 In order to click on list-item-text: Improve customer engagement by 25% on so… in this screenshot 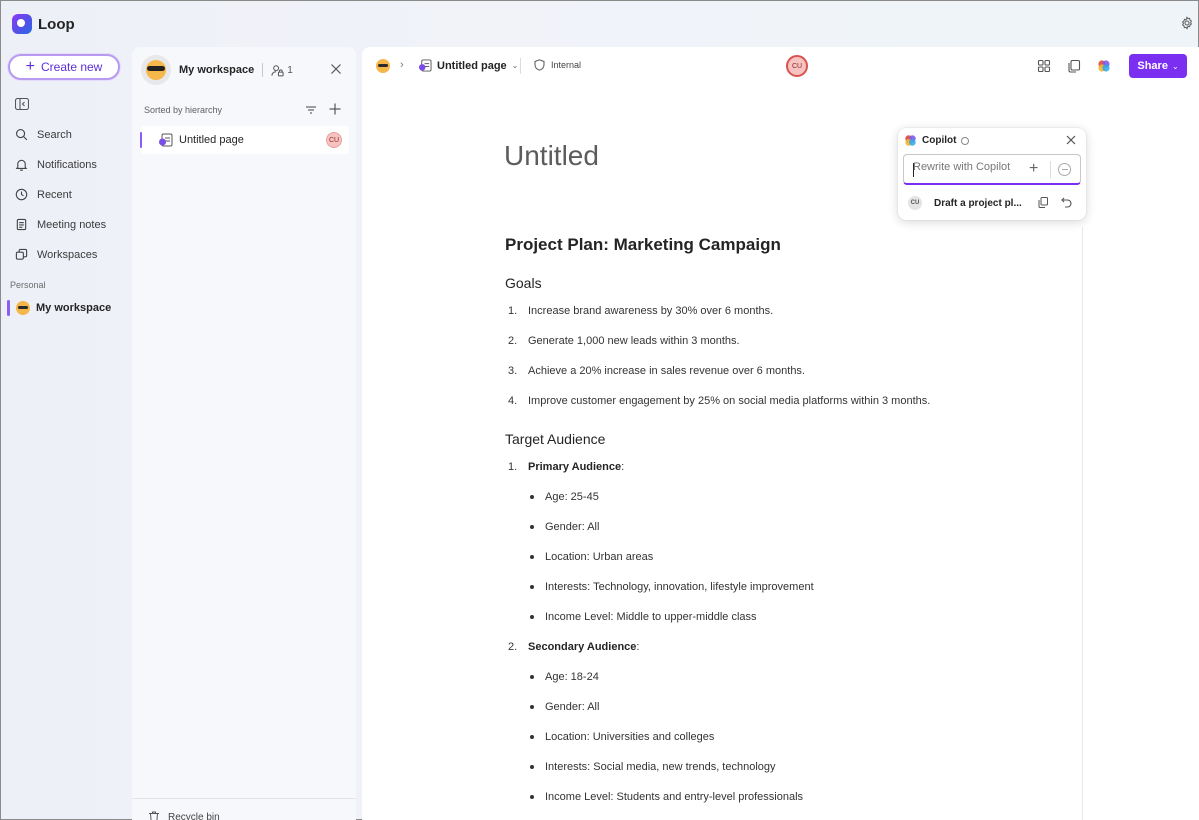, I will do `click(729, 401)`.